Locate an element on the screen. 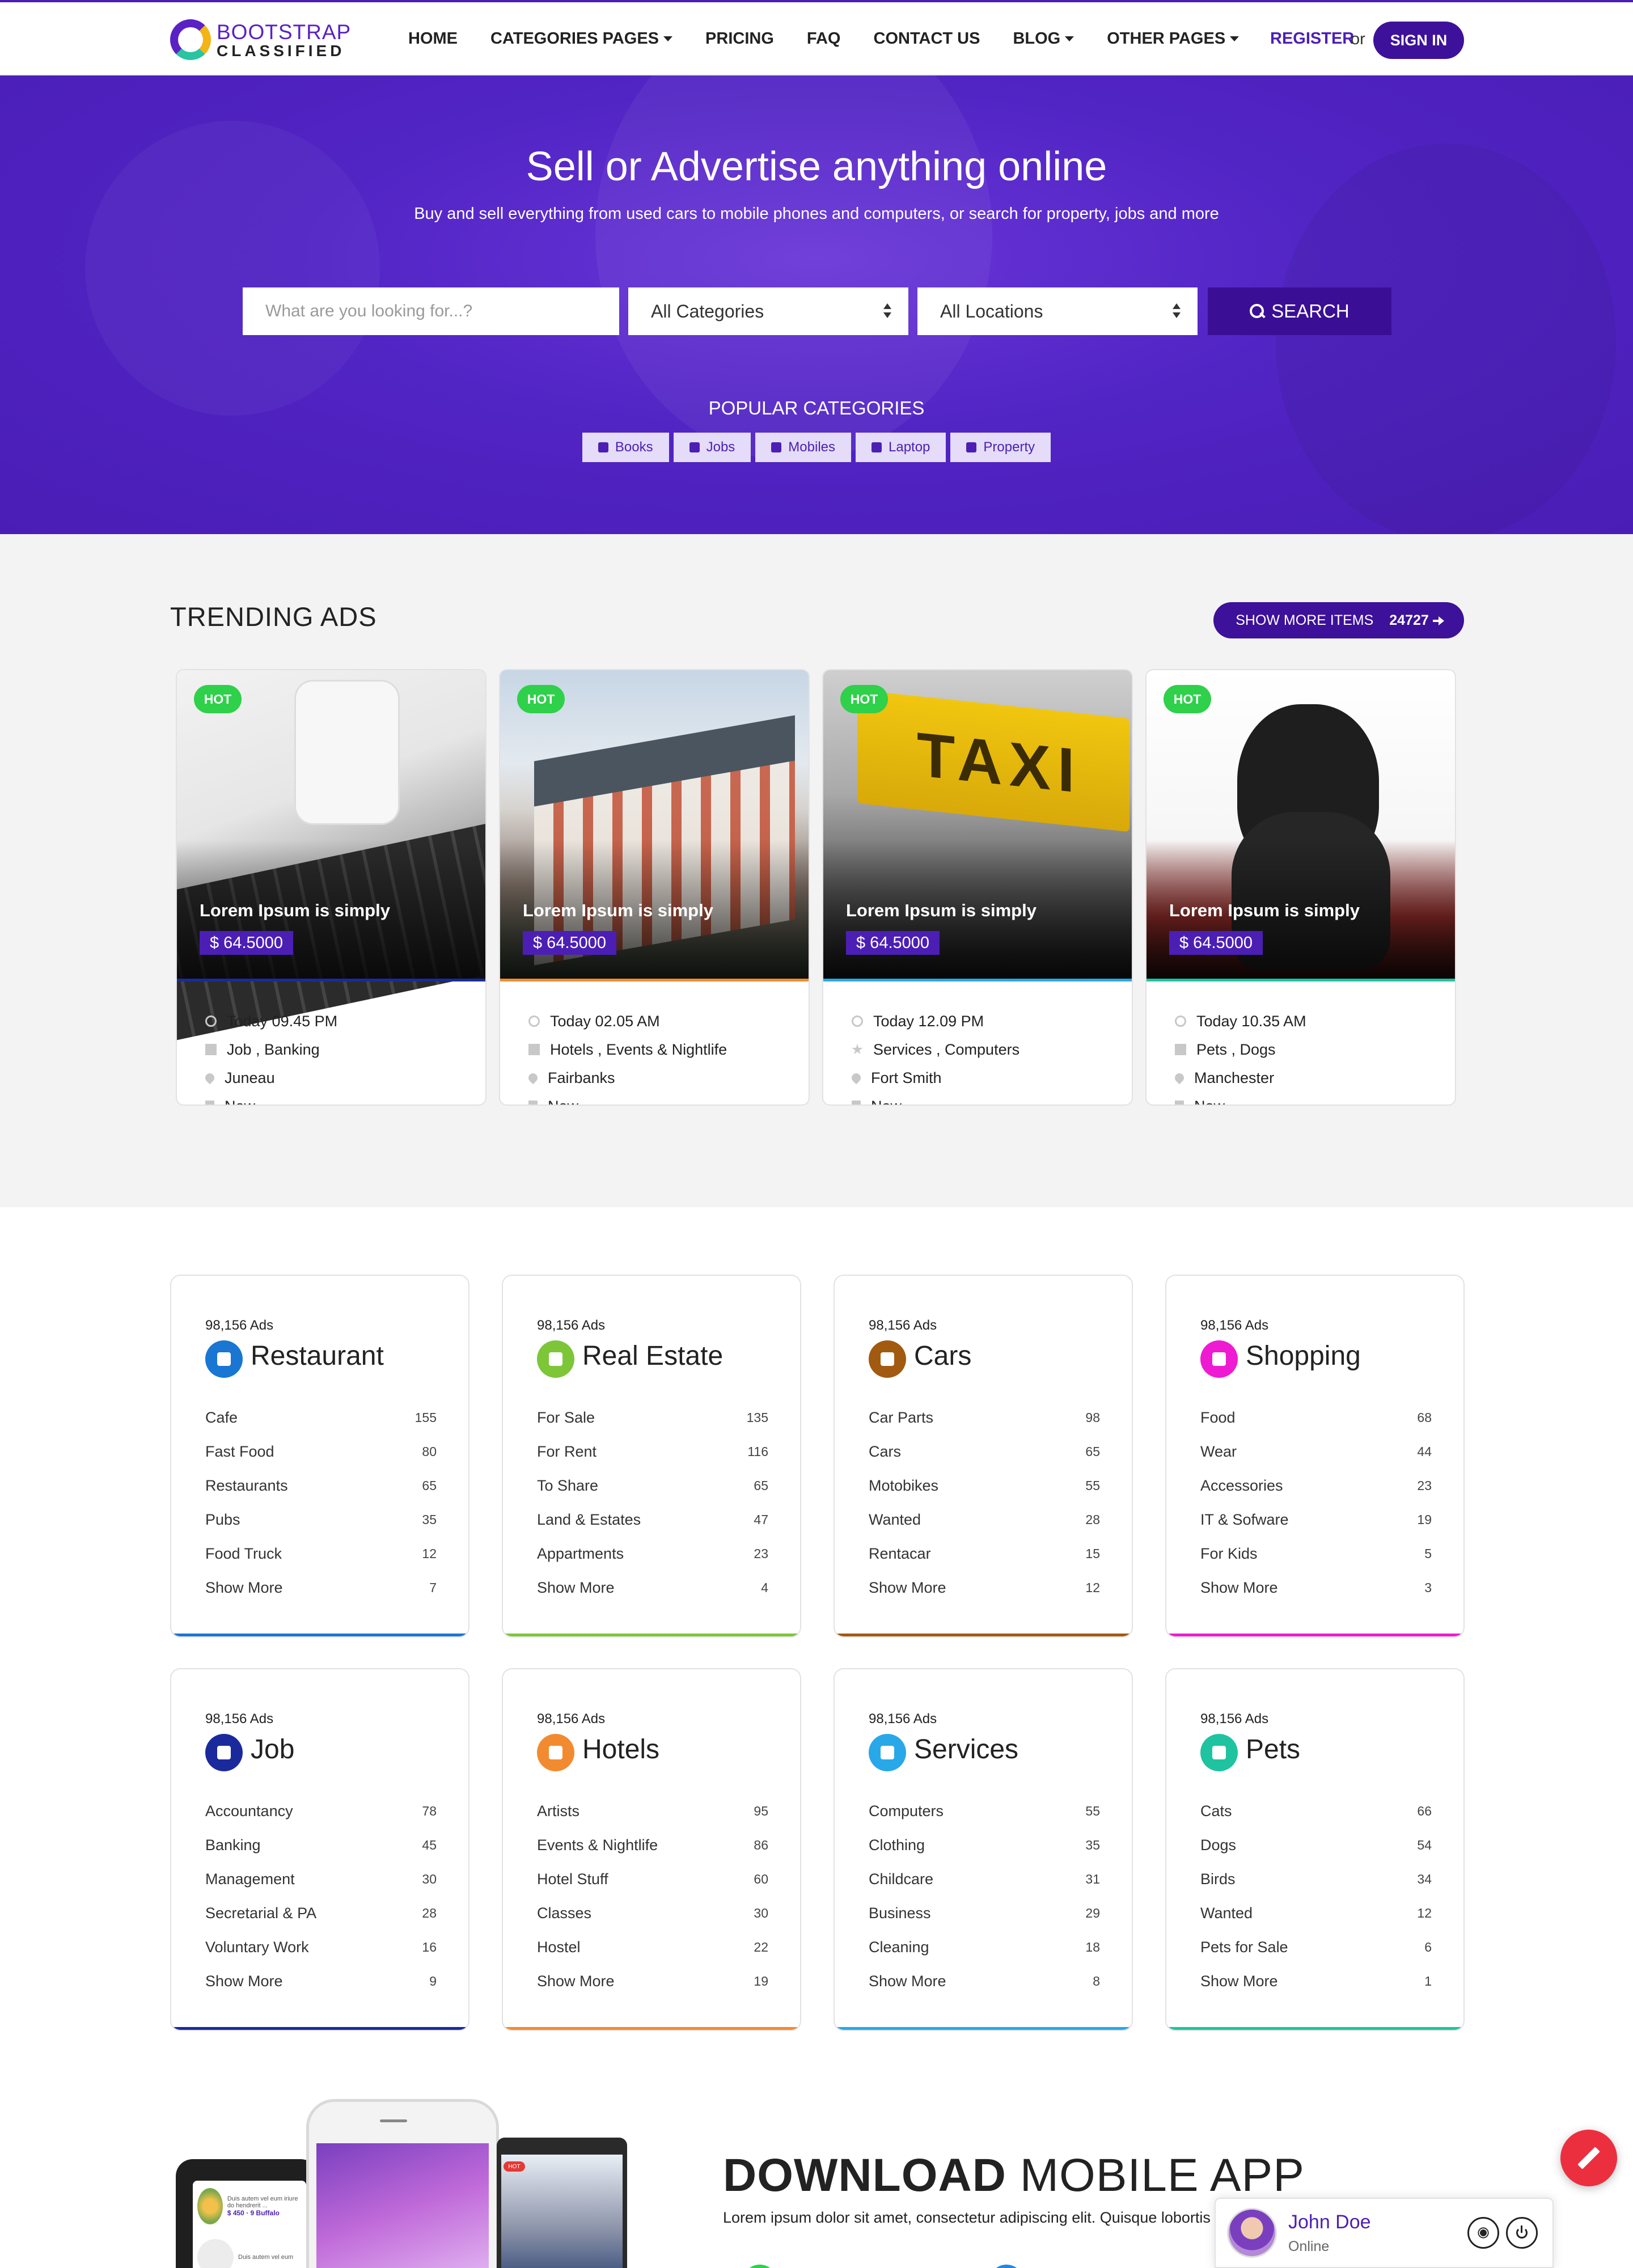 This screenshot has height=2268, width=1633. category-list-item: Accessories 23 is located at coordinates (1316, 1486).